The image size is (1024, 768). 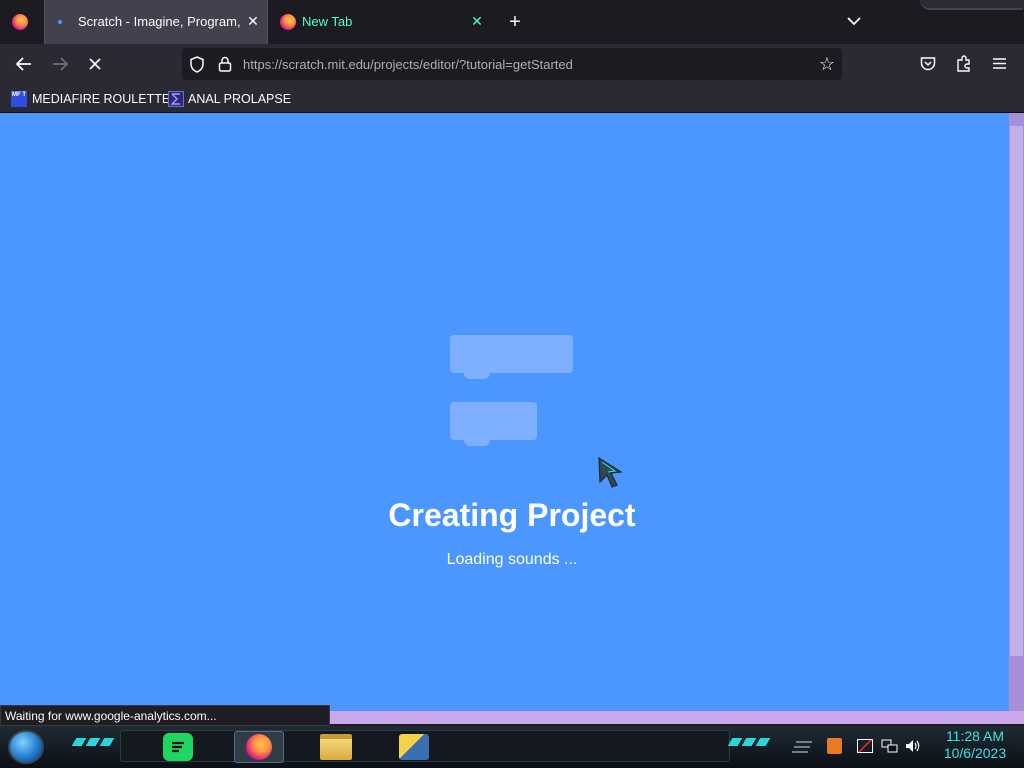 What do you see at coordinates (1016, 391) in the screenshot?
I see `vertical-scrollbar-thumb` at bounding box center [1016, 391].